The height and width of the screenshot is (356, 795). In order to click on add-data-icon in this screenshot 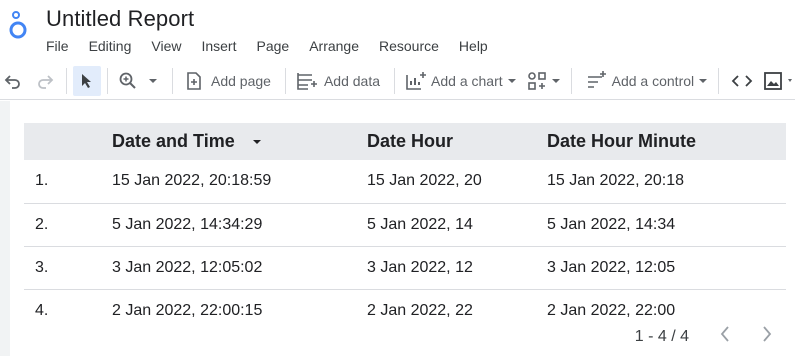, I will do `click(307, 81)`.